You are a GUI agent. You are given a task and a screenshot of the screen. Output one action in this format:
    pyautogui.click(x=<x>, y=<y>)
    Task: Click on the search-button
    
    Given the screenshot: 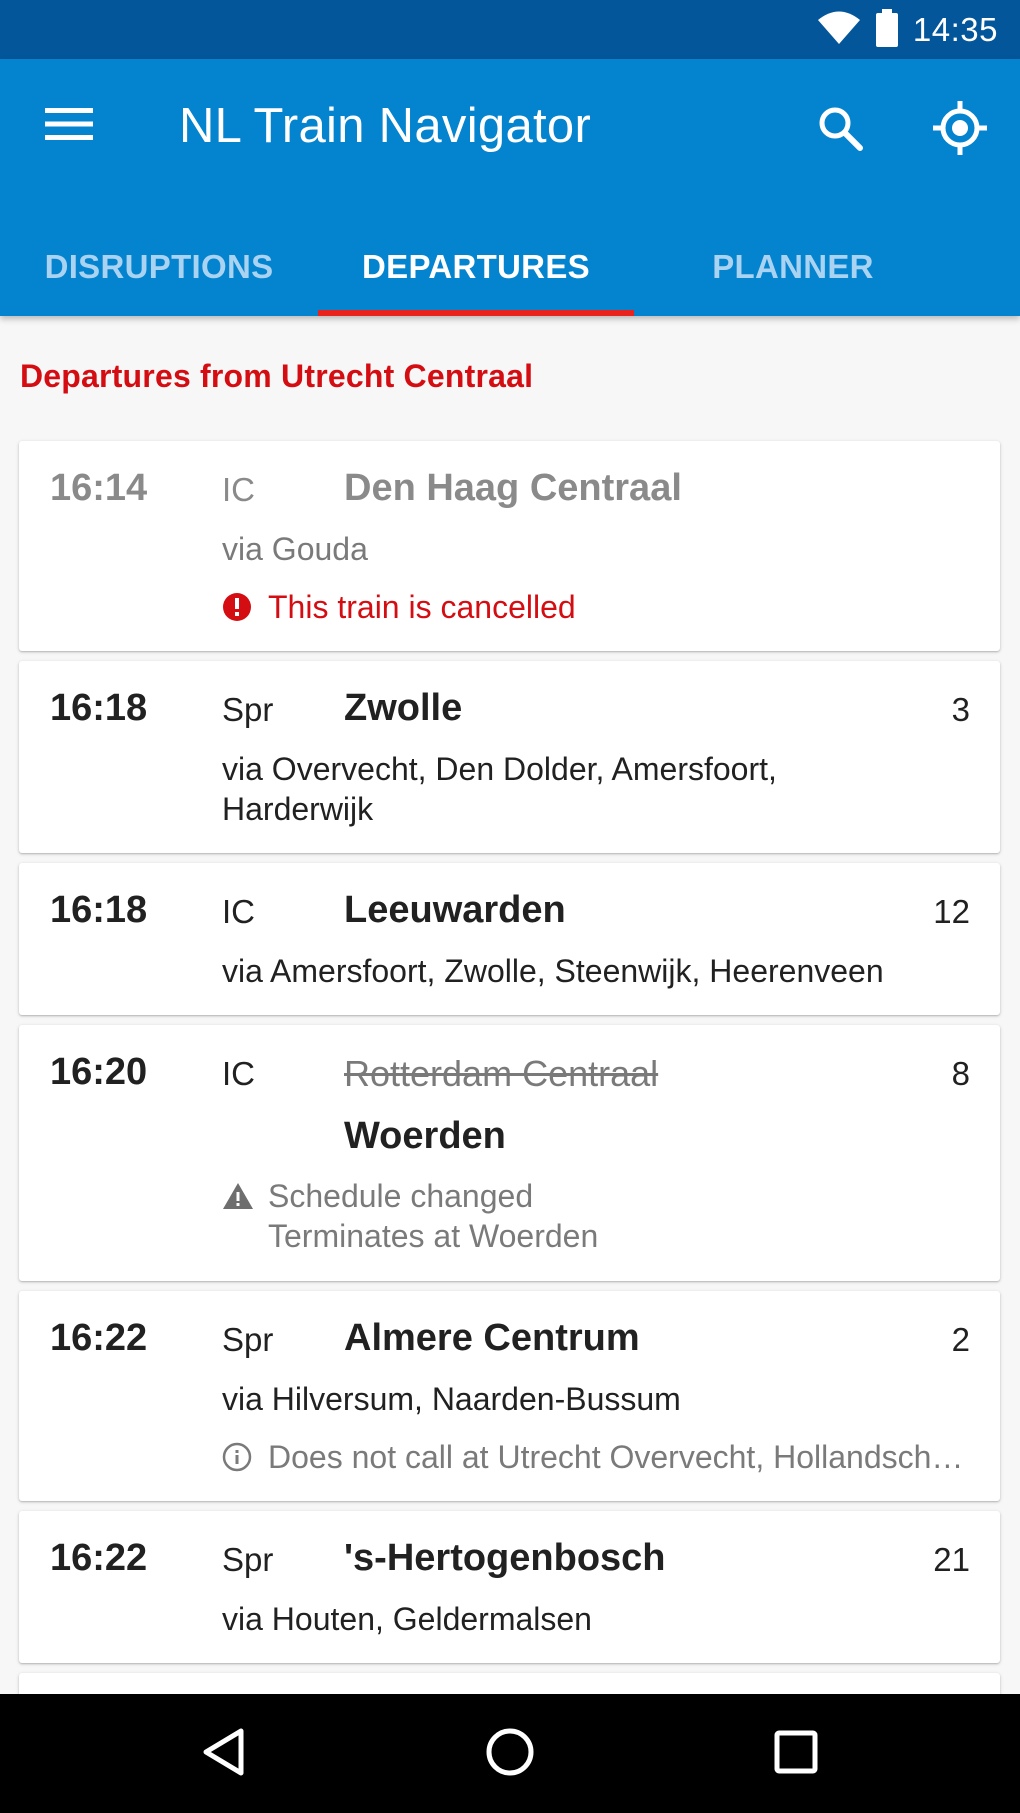 What is the action you would take?
    pyautogui.click(x=840, y=130)
    